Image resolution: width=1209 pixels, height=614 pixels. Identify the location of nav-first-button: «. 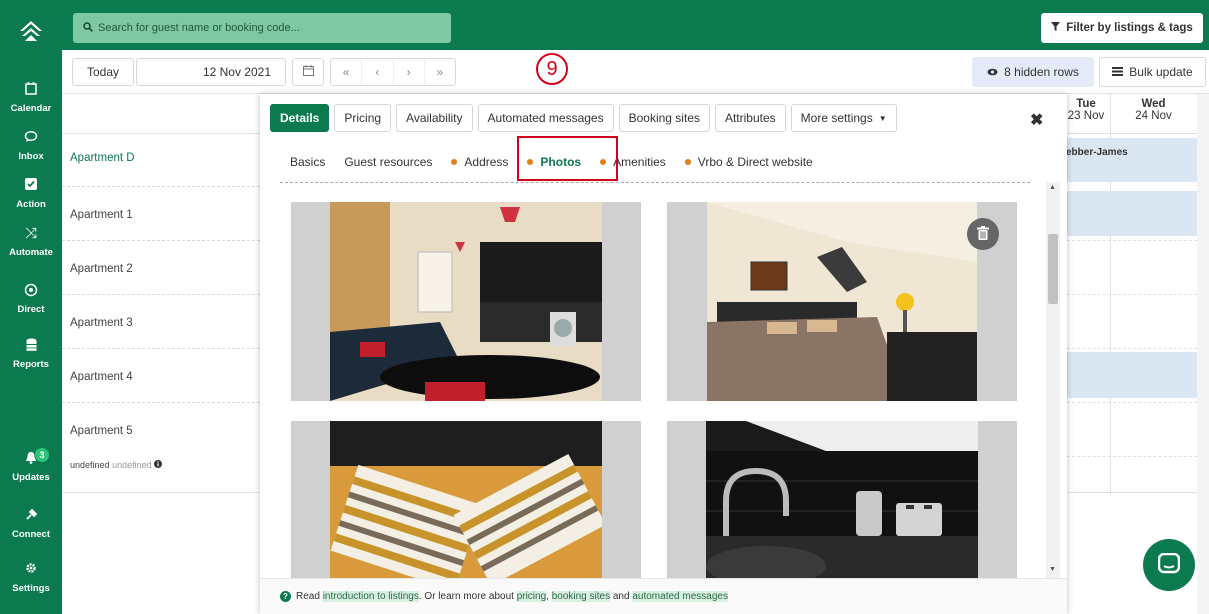
(347, 72).